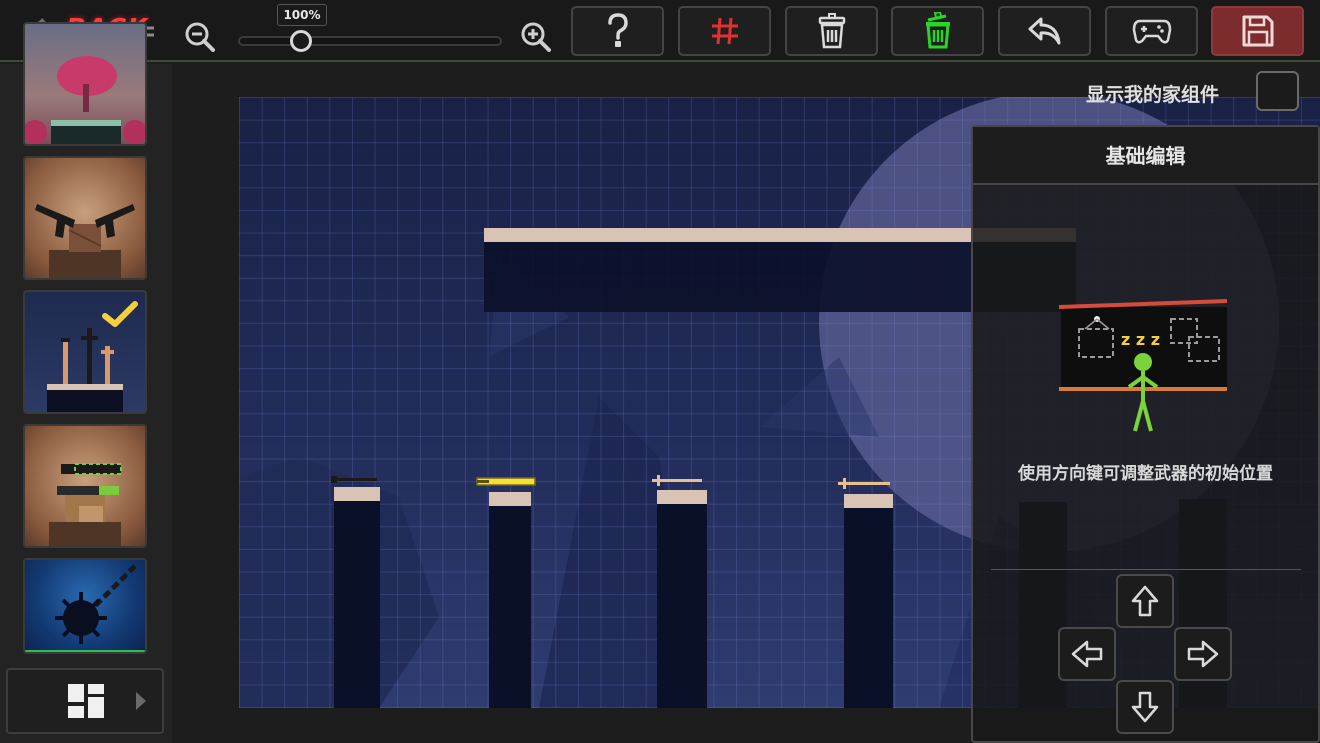  Describe the element at coordinates (85, 241) in the screenshot. I see `twin-pistols-icon` at that location.